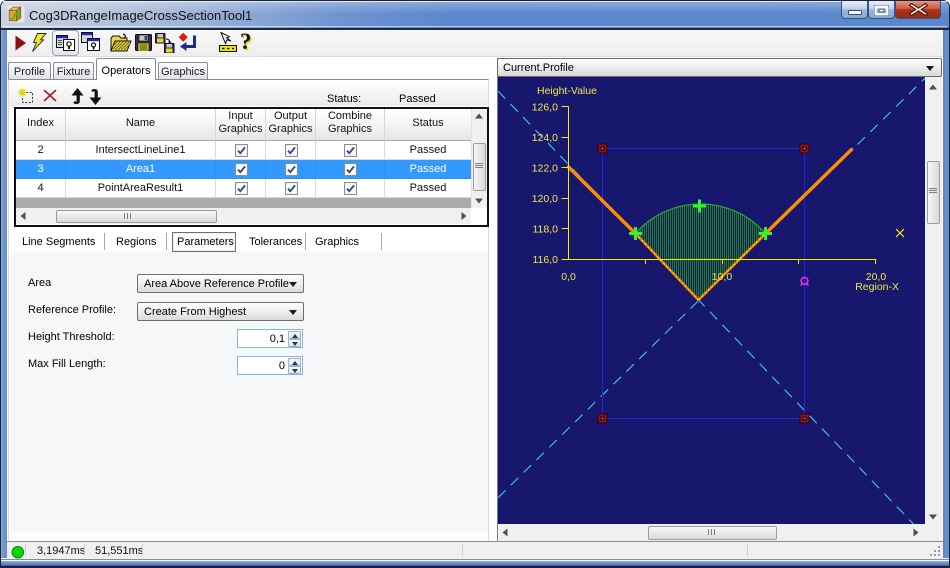 The width and height of the screenshot is (950, 568). What do you see at coordinates (546, 260) in the screenshot?
I see `svg-text: 116,0` at bounding box center [546, 260].